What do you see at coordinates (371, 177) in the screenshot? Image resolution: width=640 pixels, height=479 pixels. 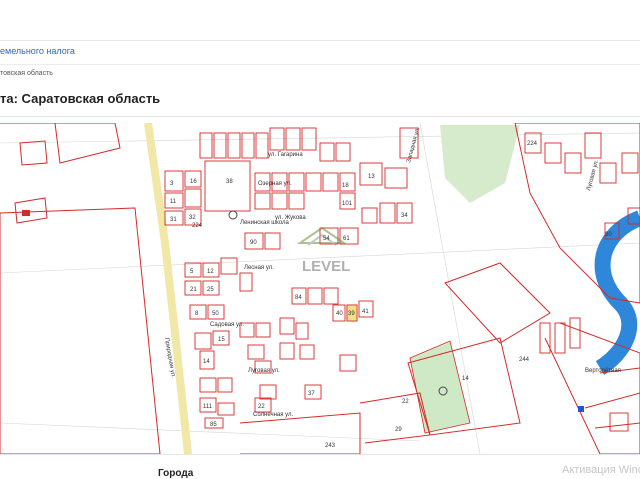 I see `plot-label: 13` at bounding box center [371, 177].